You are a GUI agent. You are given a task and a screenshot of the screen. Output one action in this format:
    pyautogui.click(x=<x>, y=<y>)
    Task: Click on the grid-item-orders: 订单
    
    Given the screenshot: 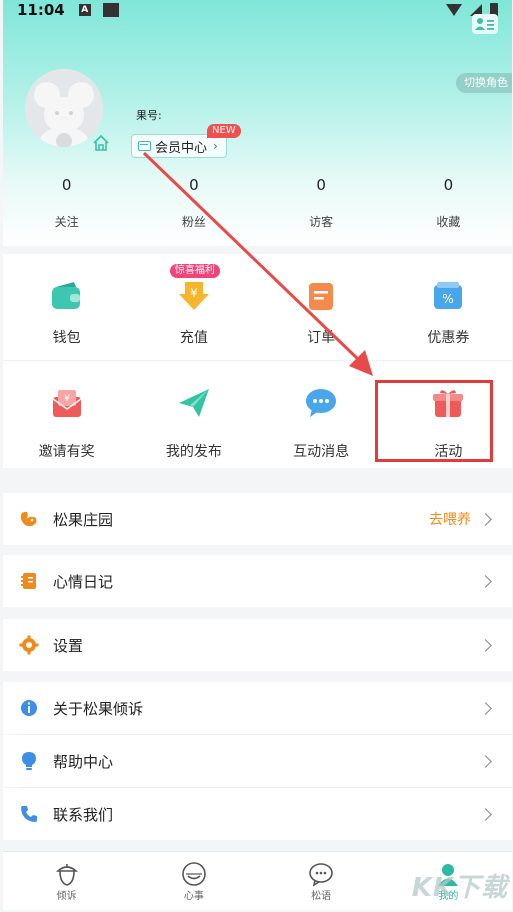 What is the action you would take?
    pyautogui.click(x=321, y=307)
    